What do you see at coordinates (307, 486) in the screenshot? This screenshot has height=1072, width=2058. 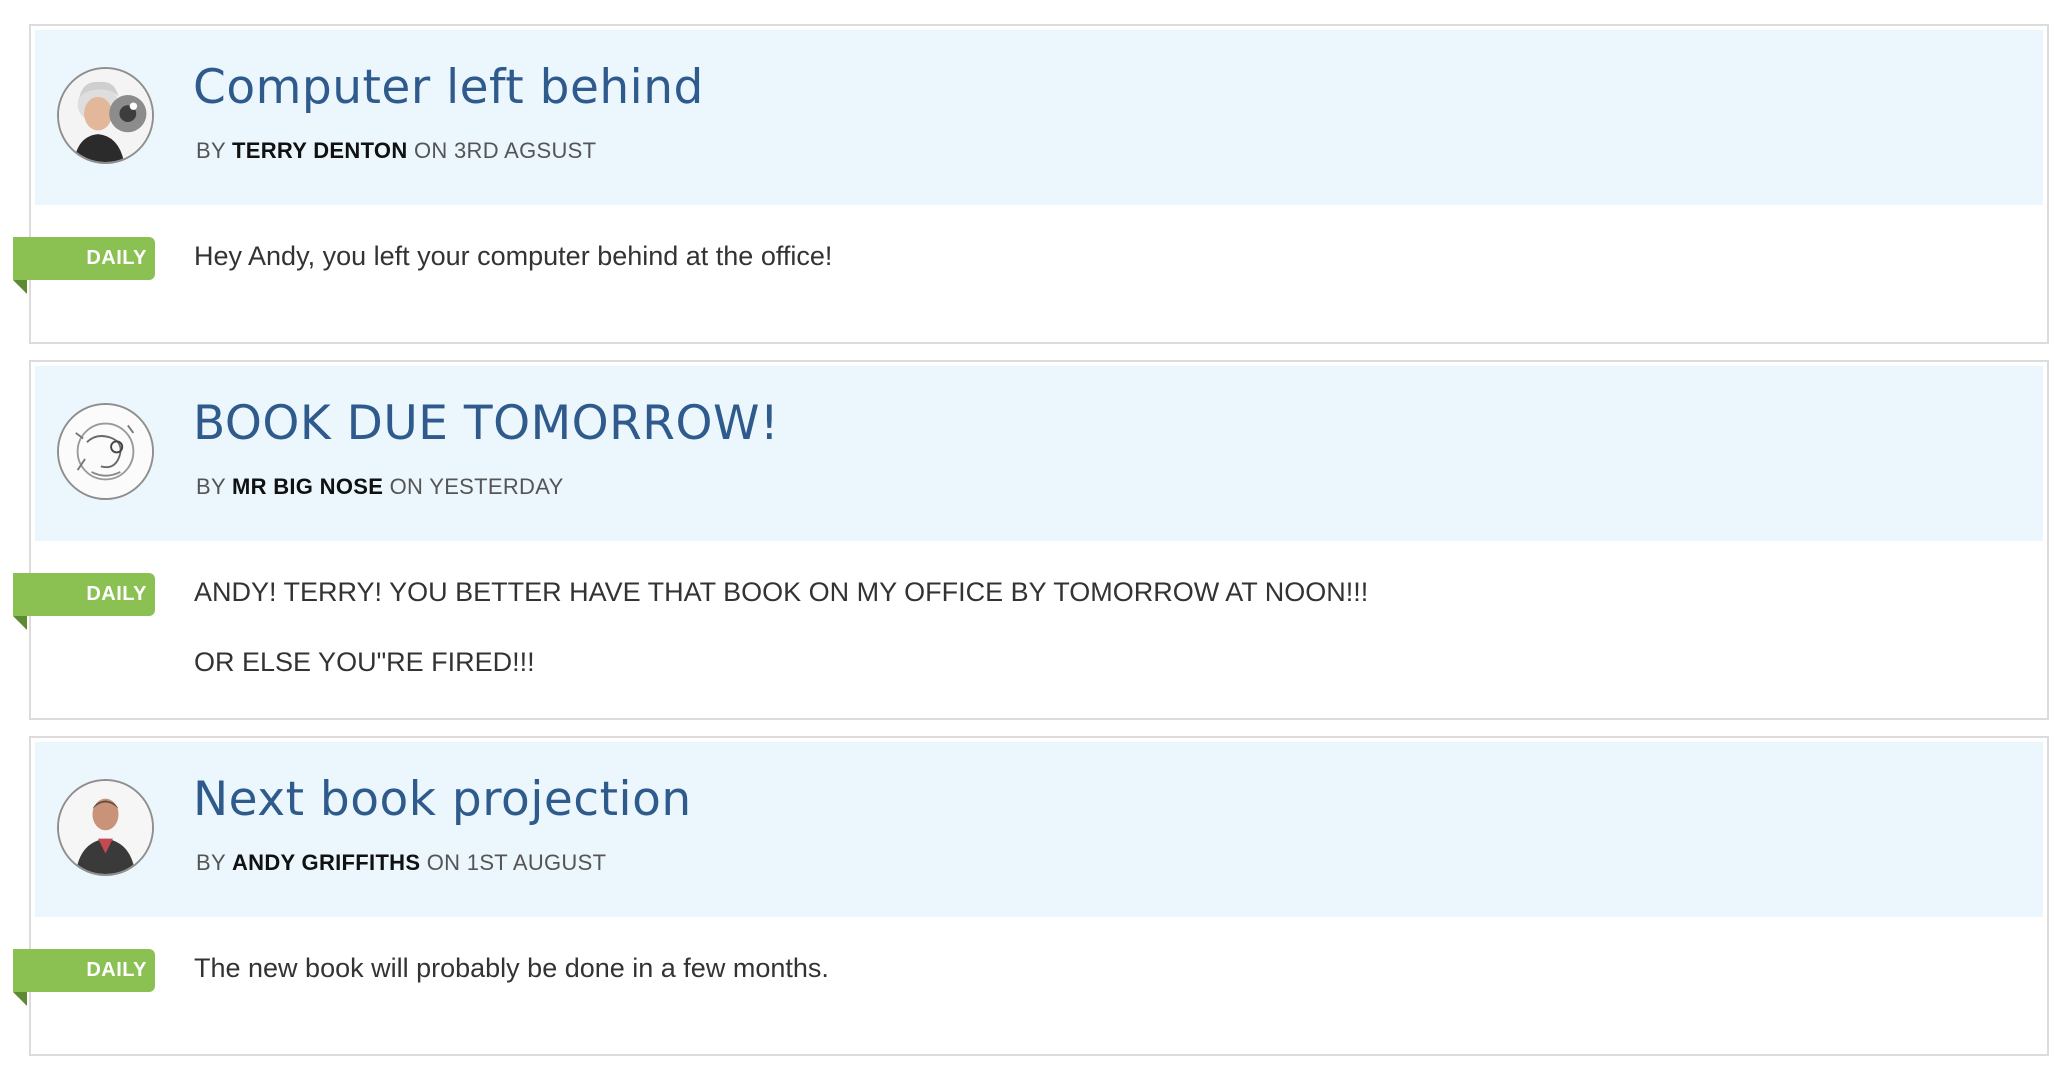 I see `post-author: MR BIG NOSE` at bounding box center [307, 486].